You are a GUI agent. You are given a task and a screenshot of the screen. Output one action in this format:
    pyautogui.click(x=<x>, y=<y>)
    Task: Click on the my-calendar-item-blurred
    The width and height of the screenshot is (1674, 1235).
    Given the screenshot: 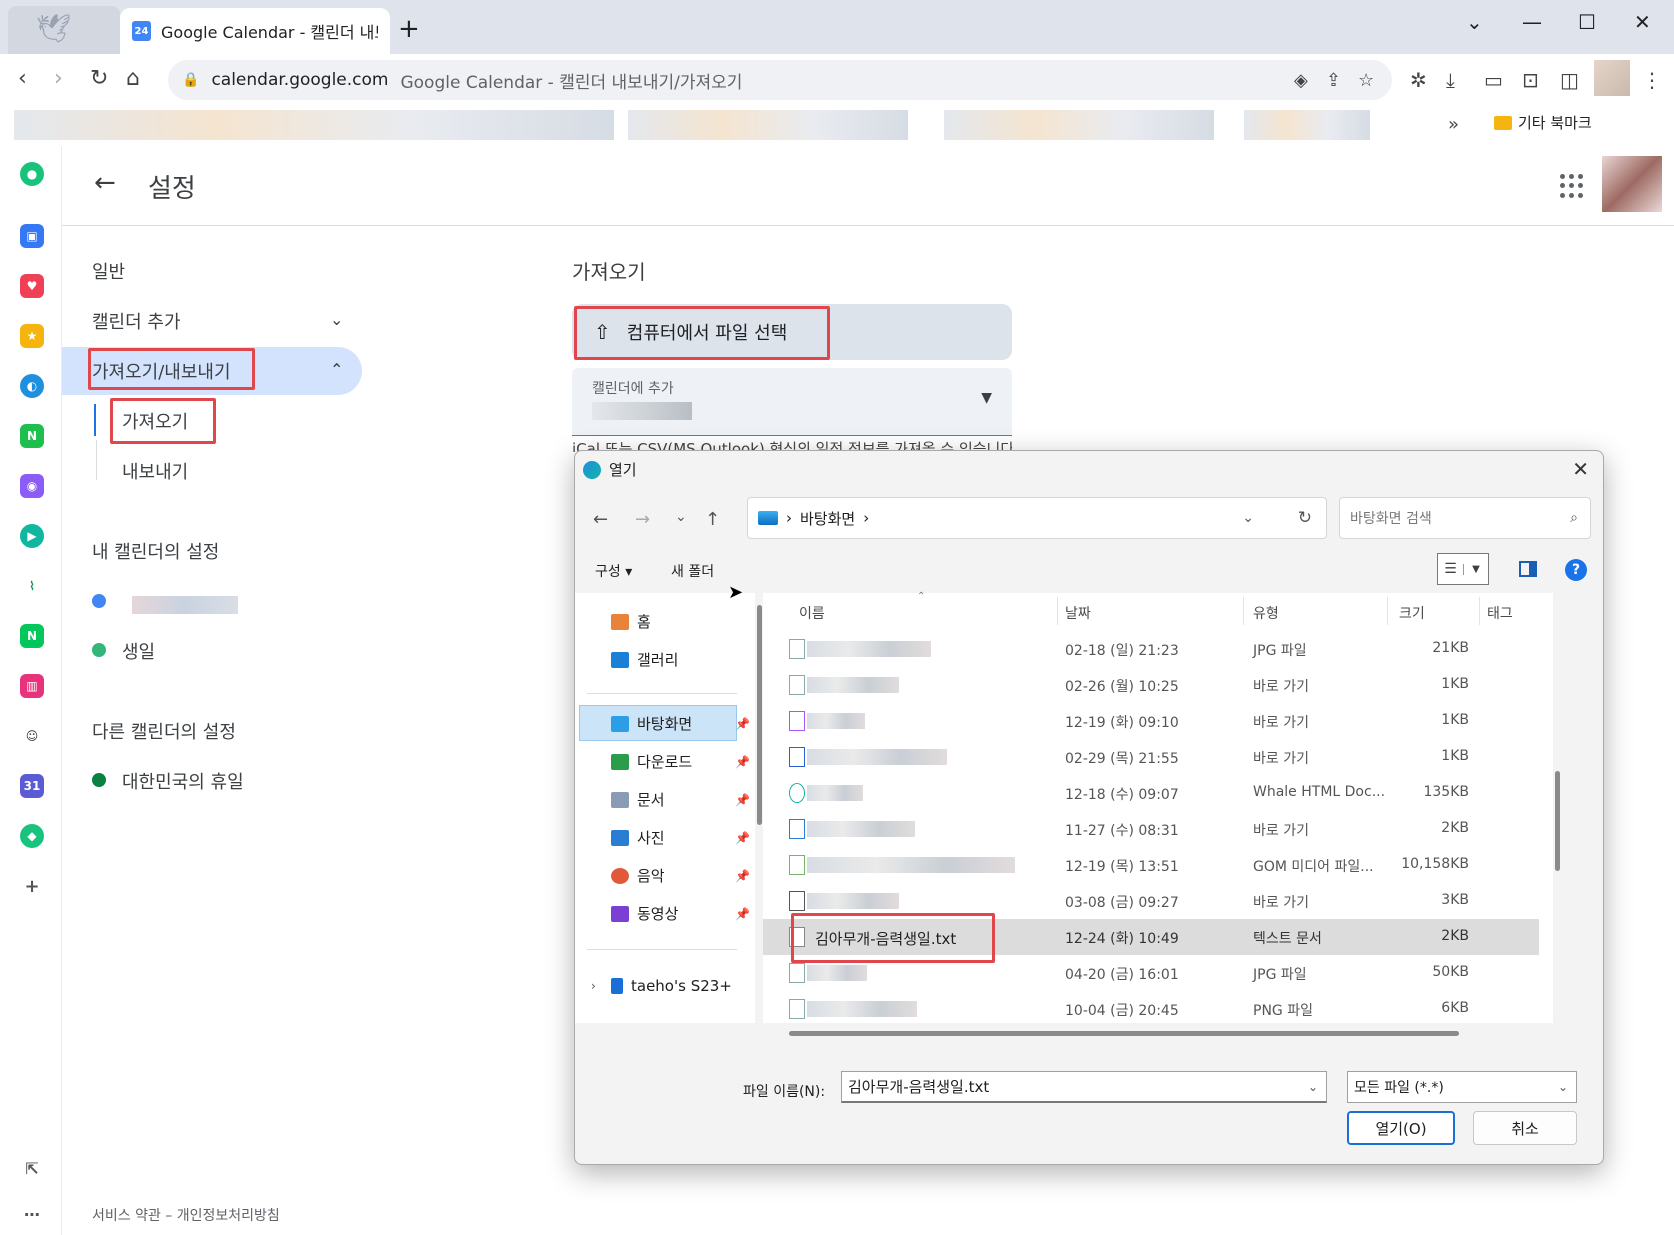 What is the action you would take?
    pyautogui.click(x=185, y=605)
    